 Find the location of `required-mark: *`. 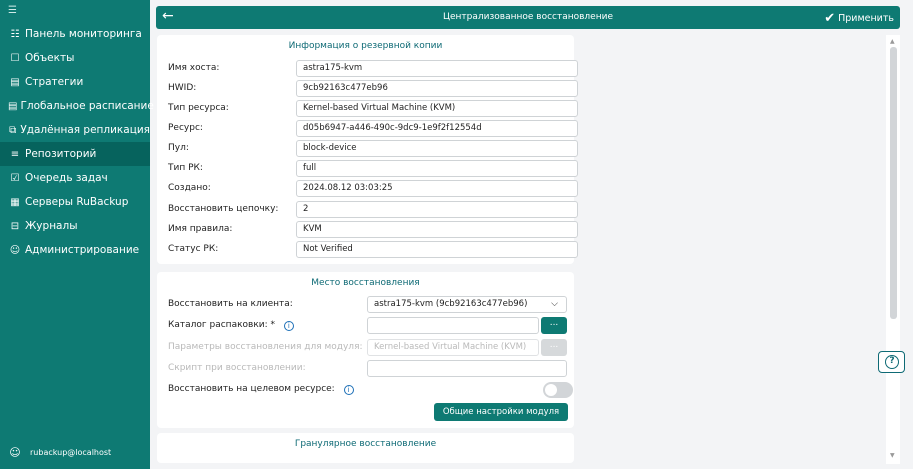

required-mark: * is located at coordinates (273, 325).